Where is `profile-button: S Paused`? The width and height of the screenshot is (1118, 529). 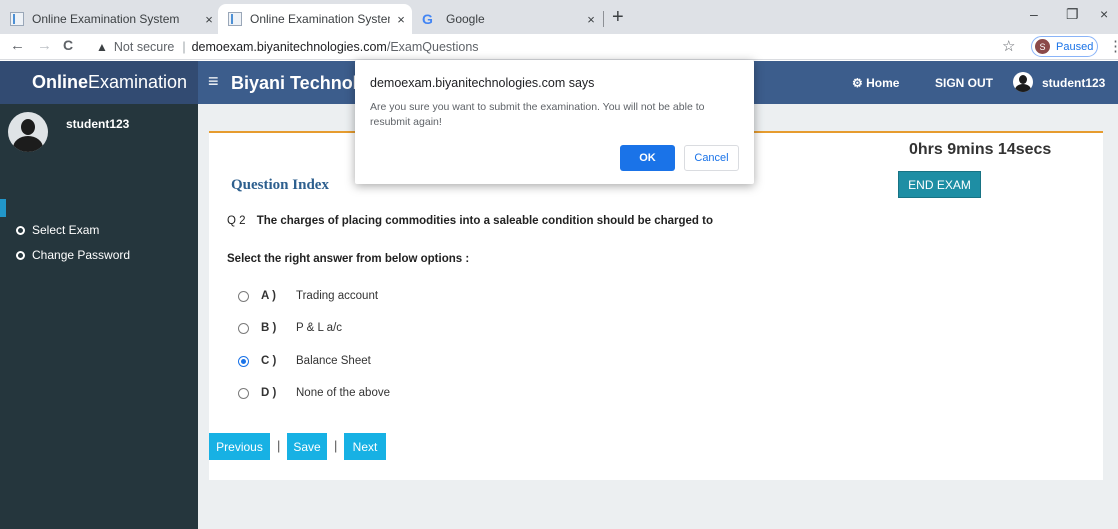 profile-button: S Paused is located at coordinates (1064, 46).